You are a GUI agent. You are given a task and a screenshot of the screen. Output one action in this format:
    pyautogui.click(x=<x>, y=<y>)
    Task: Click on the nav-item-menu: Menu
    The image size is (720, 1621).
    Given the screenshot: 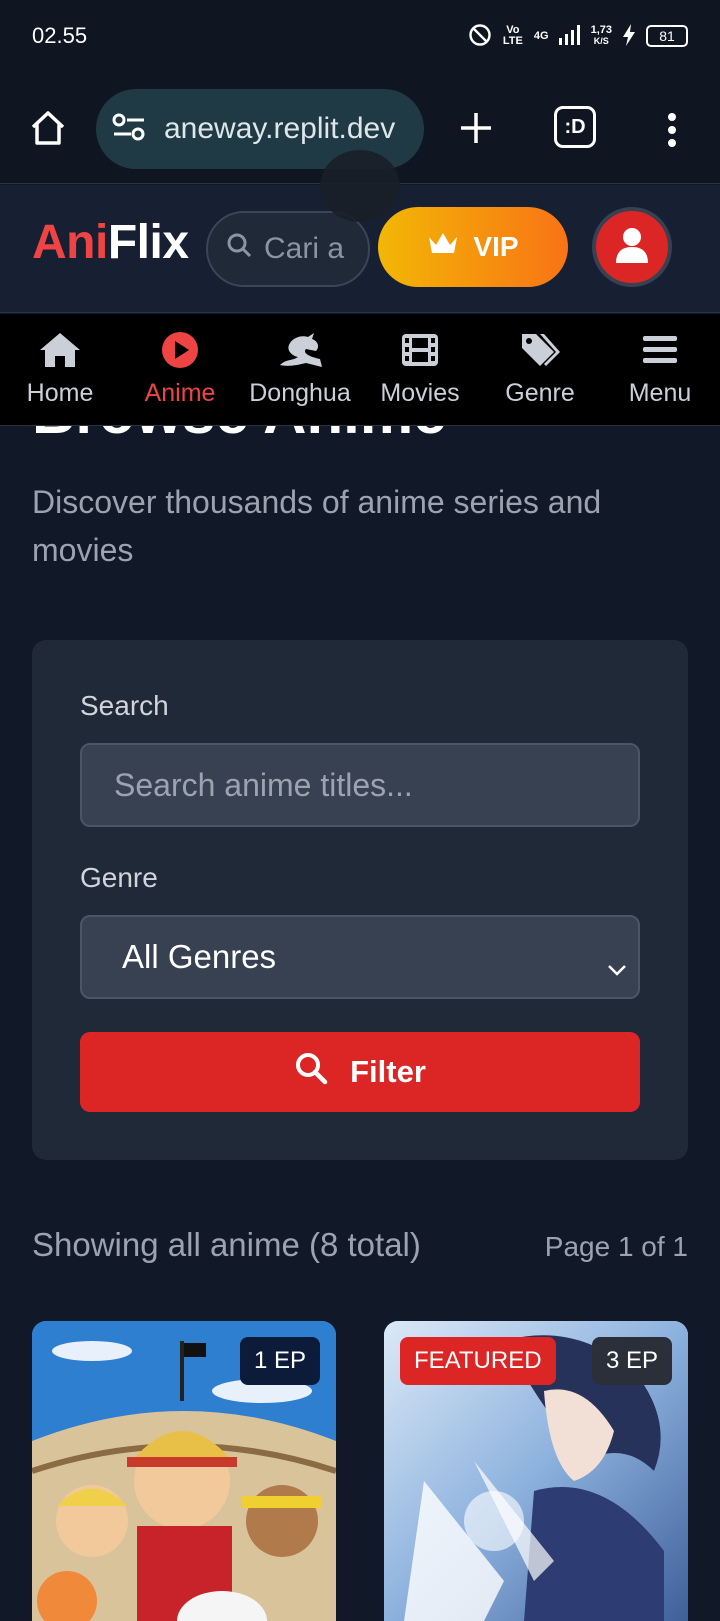 What is the action you would take?
    pyautogui.click(x=660, y=369)
    